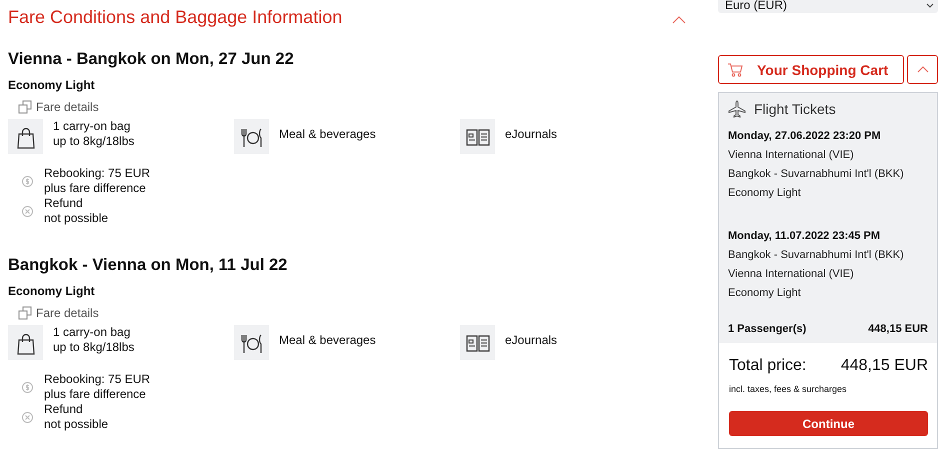  What do you see at coordinates (828, 6) in the screenshot?
I see `currency-select: Euro (EUR)` at bounding box center [828, 6].